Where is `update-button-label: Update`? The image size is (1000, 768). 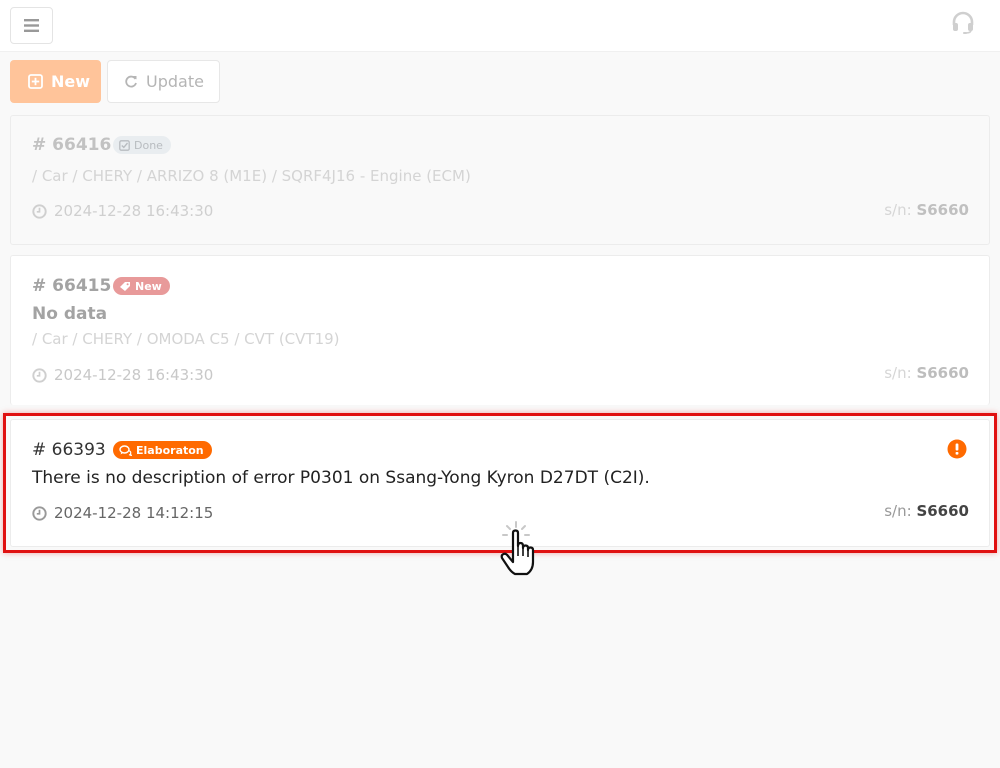 update-button-label: Update is located at coordinates (175, 81).